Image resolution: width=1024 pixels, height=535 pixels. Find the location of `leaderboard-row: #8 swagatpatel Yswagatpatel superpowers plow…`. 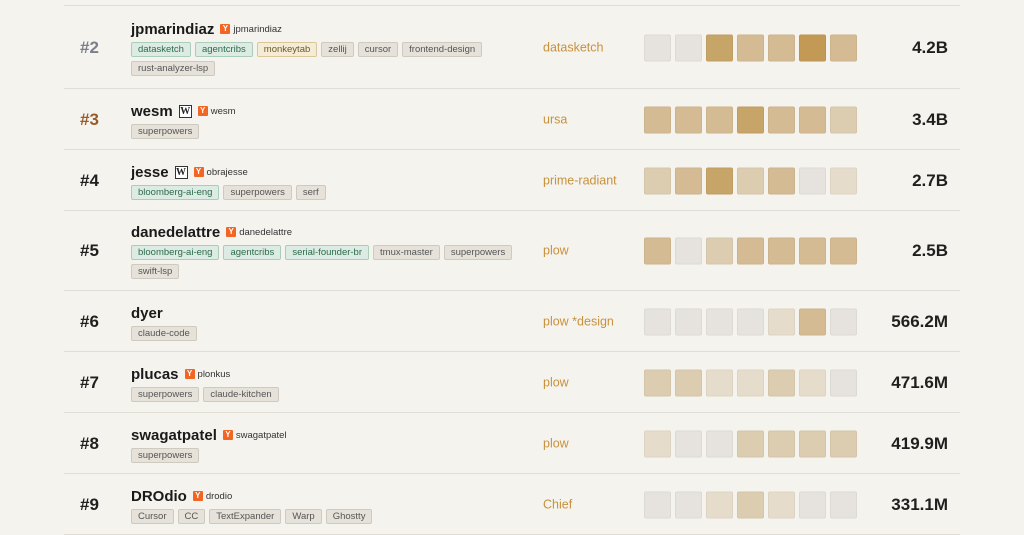

leaderboard-row: #8 swagatpatel Yswagatpatel superpowers plow… is located at coordinates (512, 443).